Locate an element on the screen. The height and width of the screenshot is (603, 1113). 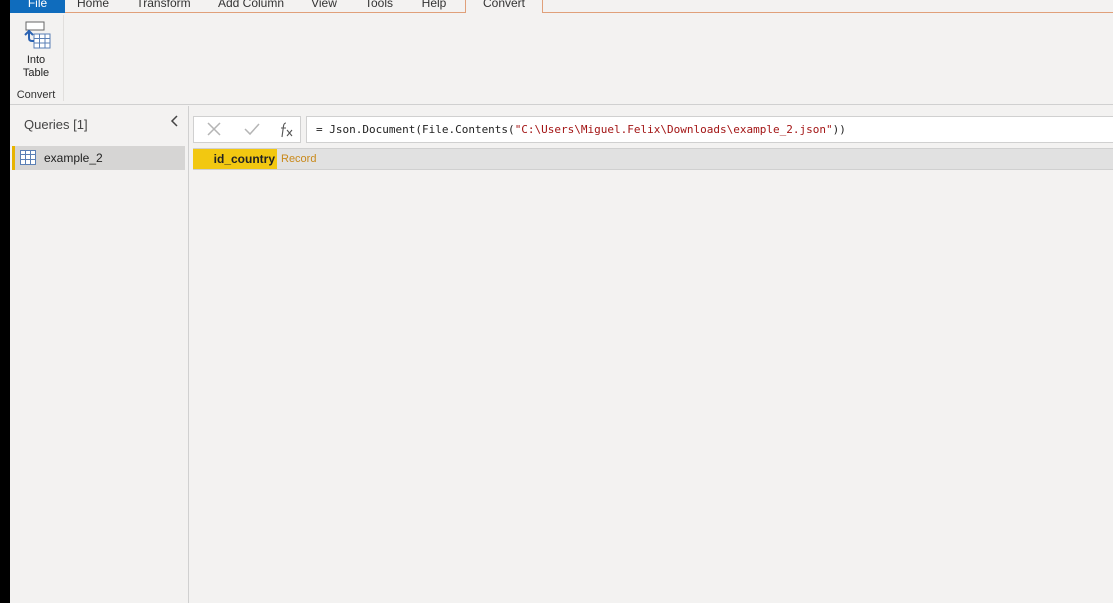
record-value-link: Record is located at coordinates (298, 159).